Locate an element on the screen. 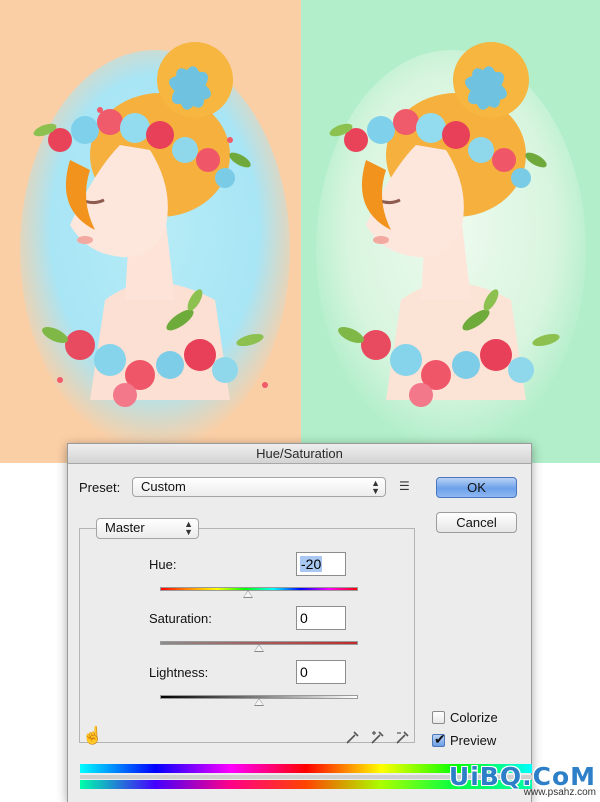  lightness-label: Lightness: is located at coordinates (179, 672).